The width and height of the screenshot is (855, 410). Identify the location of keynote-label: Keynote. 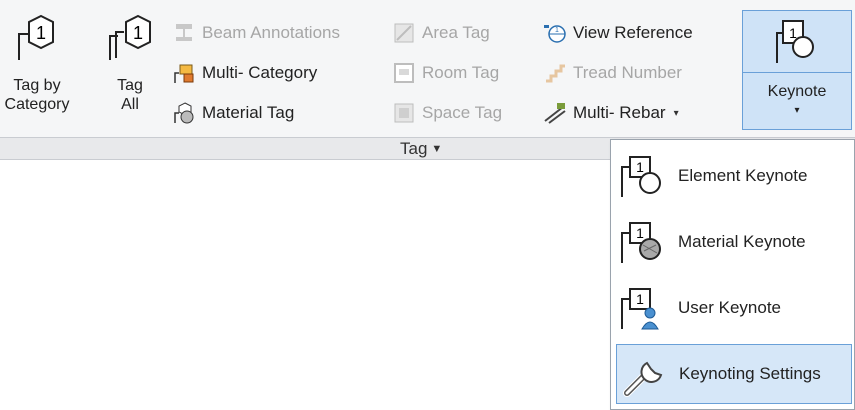
(797, 91).